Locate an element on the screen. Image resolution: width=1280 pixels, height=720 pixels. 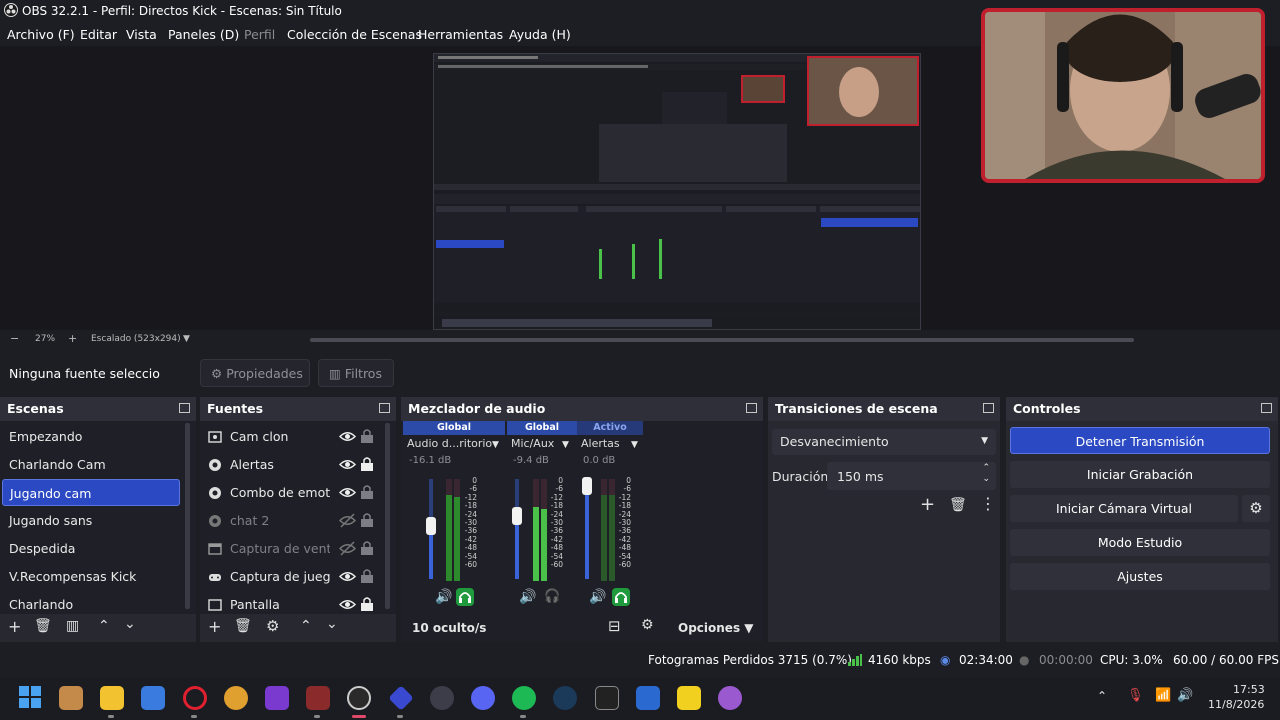
duration-spinbox: 150 ms ⌃ ⌄ is located at coordinates (911, 476).